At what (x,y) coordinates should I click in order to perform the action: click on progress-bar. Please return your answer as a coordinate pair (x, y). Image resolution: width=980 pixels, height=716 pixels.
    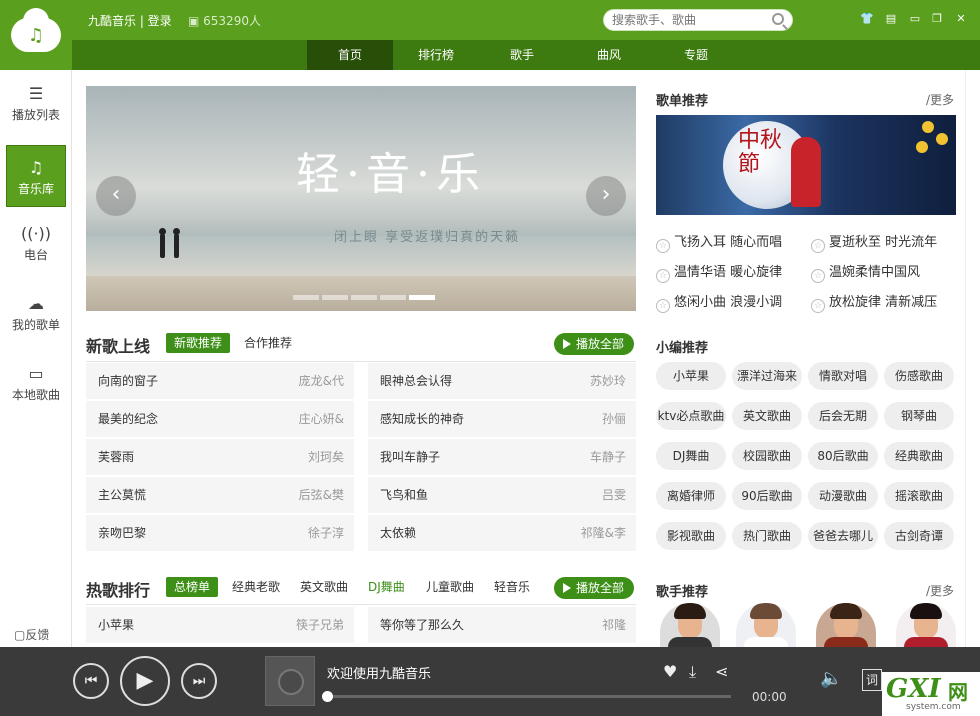
    Looking at the image, I should click on (526, 696).